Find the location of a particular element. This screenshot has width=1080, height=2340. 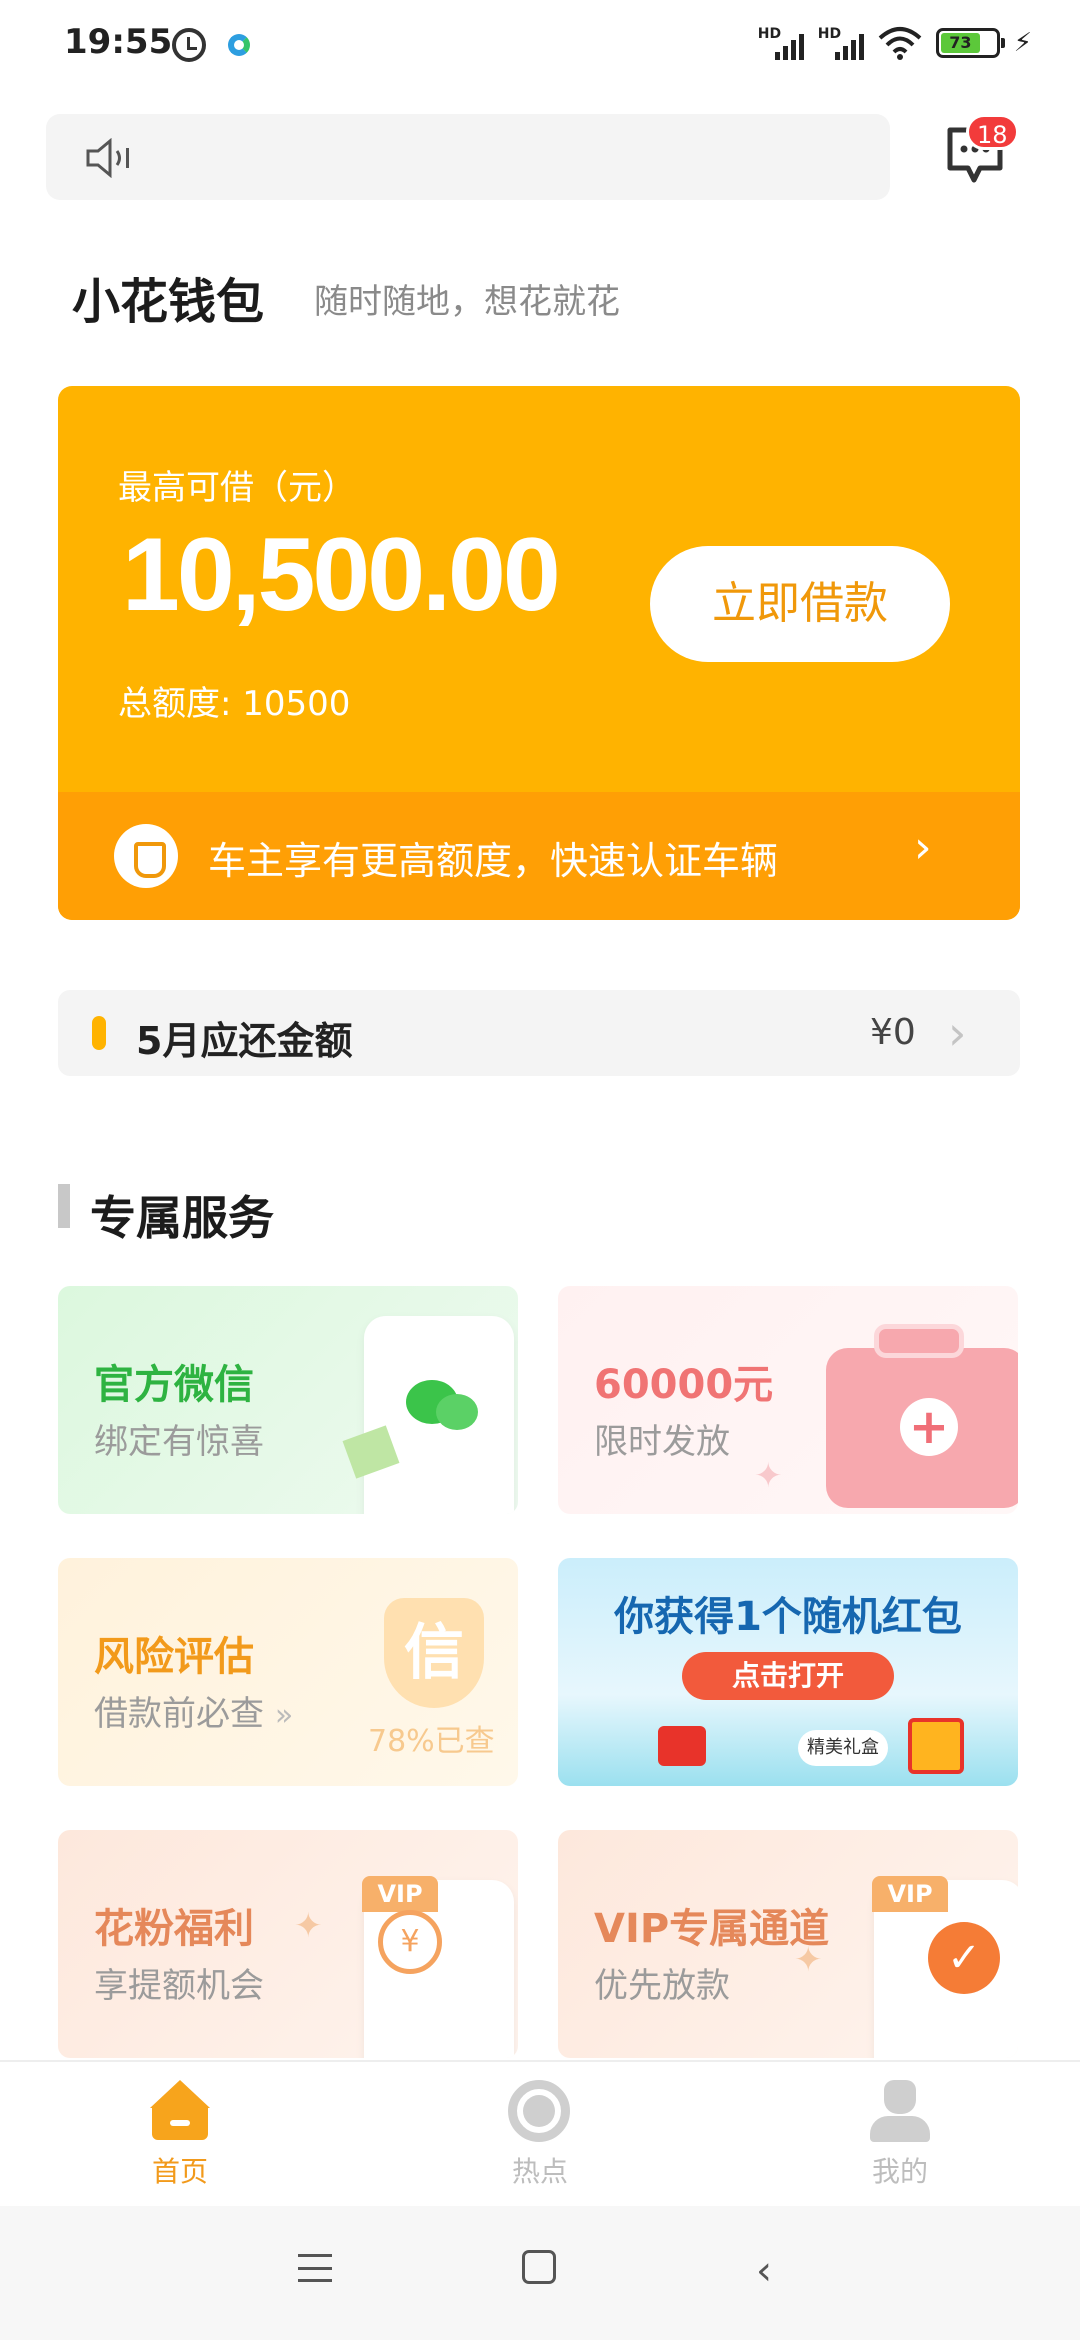

service-subtitle: 绑定有惊喜 is located at coordinates (179, 1442).